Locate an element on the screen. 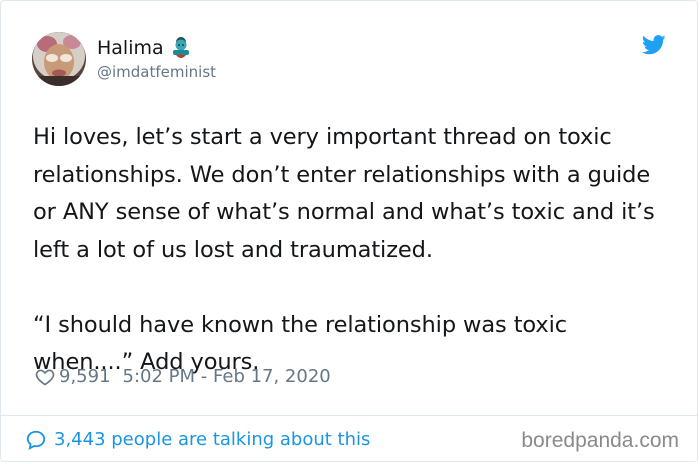 Image resolution: width=700 pixels, height=464 pixels. display-name-row: Halima is located at coordinates (156, 48).